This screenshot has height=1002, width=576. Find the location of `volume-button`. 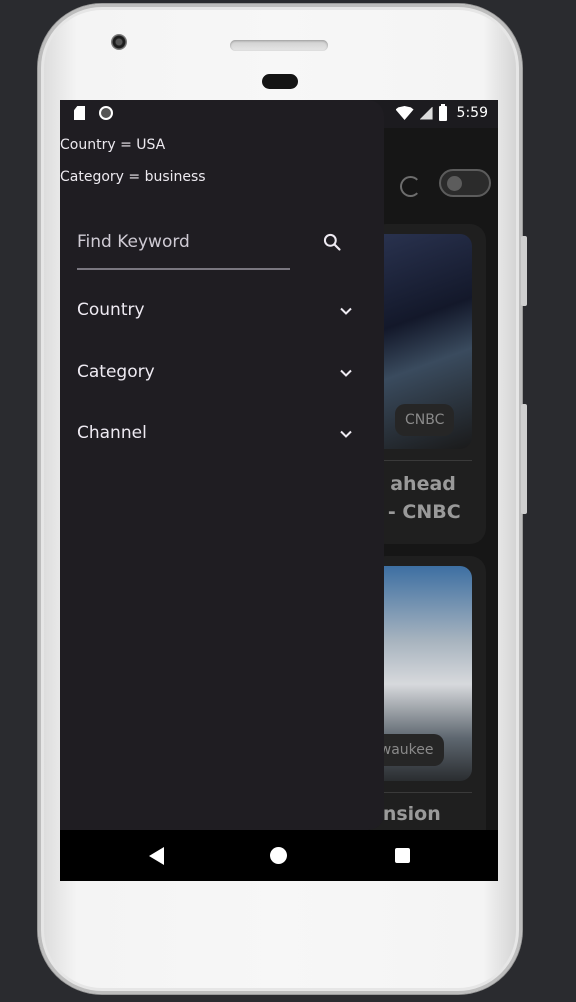

volume-button is located at coordinates (524, 271).